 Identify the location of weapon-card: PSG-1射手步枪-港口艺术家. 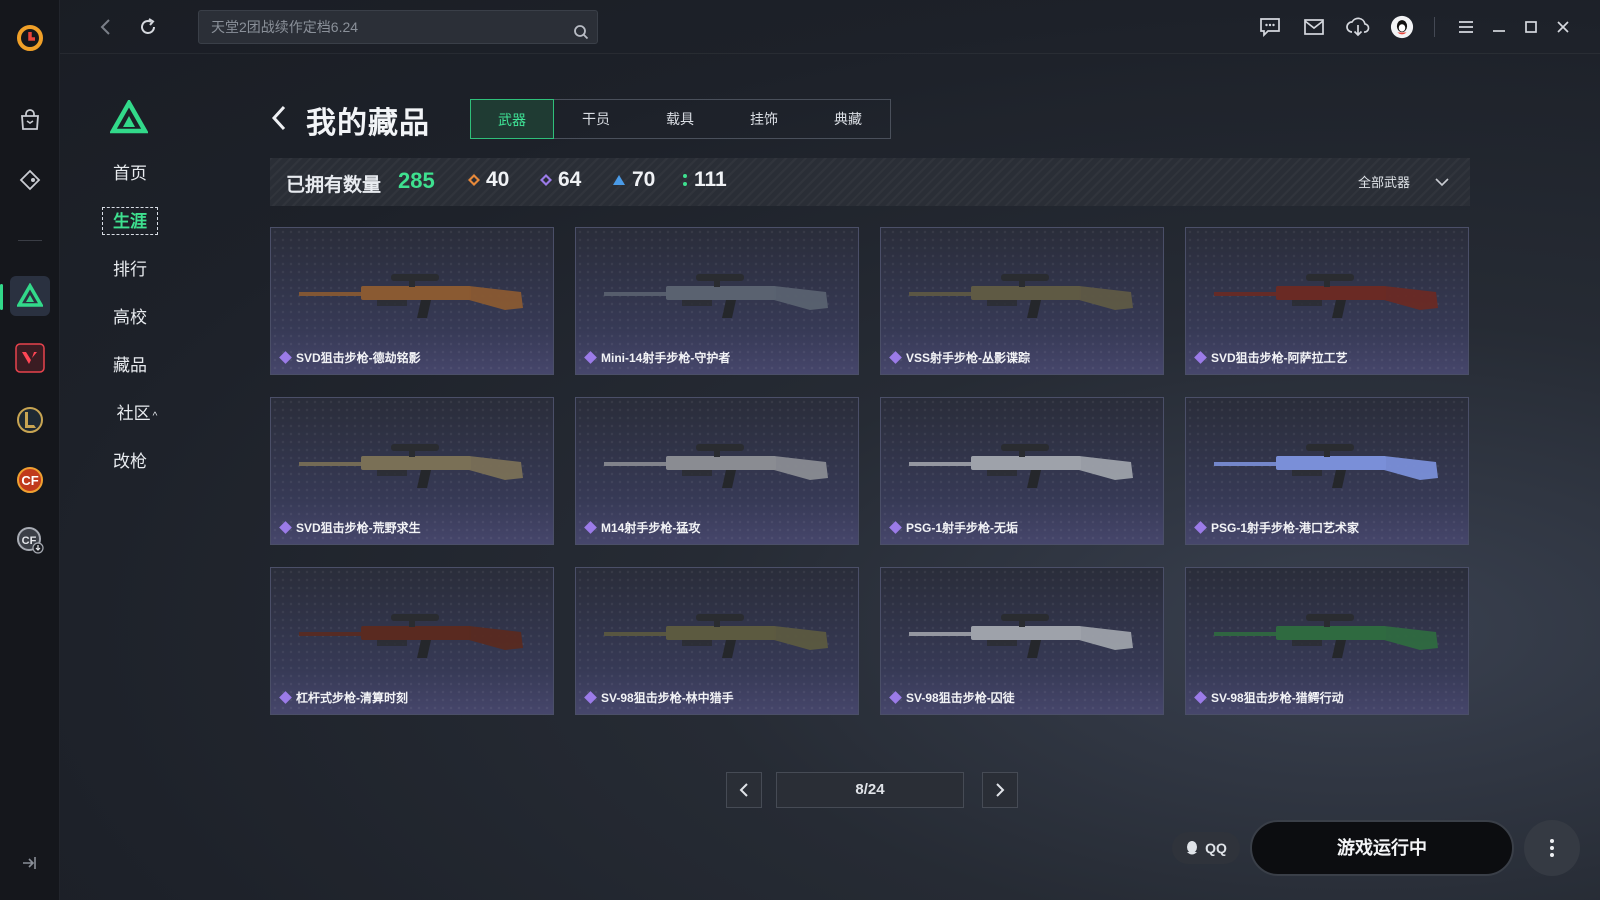
(1327, 471).